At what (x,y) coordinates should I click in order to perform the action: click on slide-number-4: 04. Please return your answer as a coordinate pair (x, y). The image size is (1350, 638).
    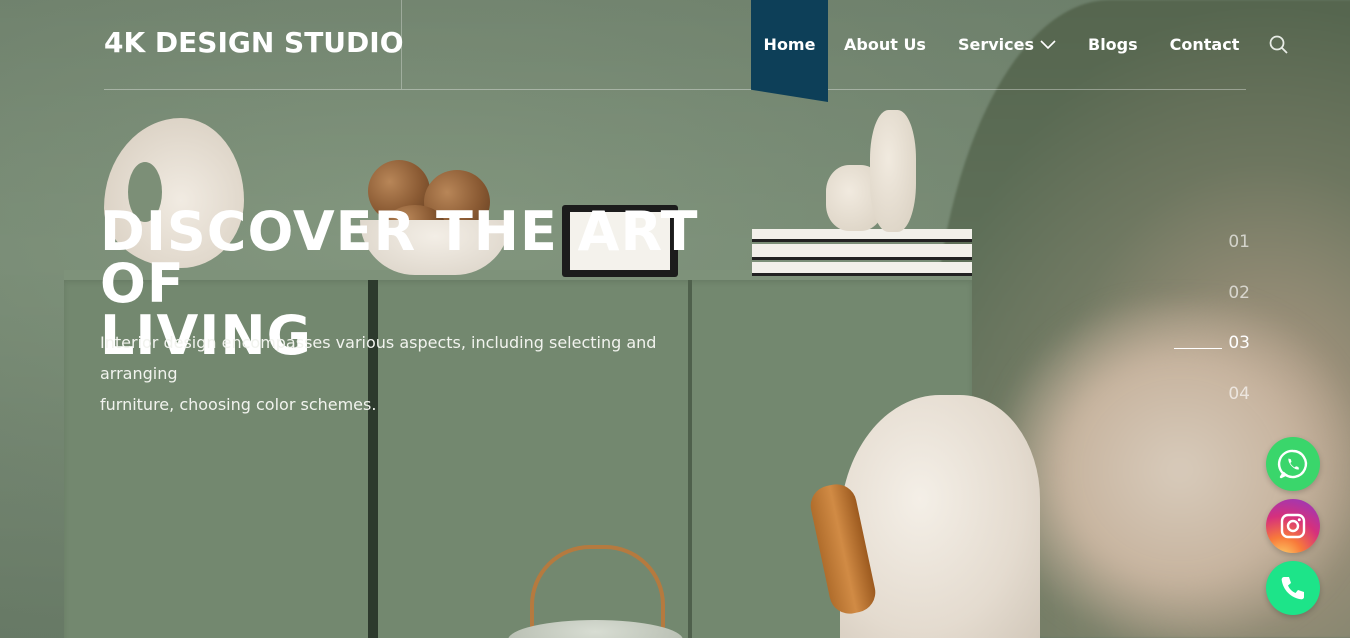
    Looking at the image, I should click on (1210, 398).